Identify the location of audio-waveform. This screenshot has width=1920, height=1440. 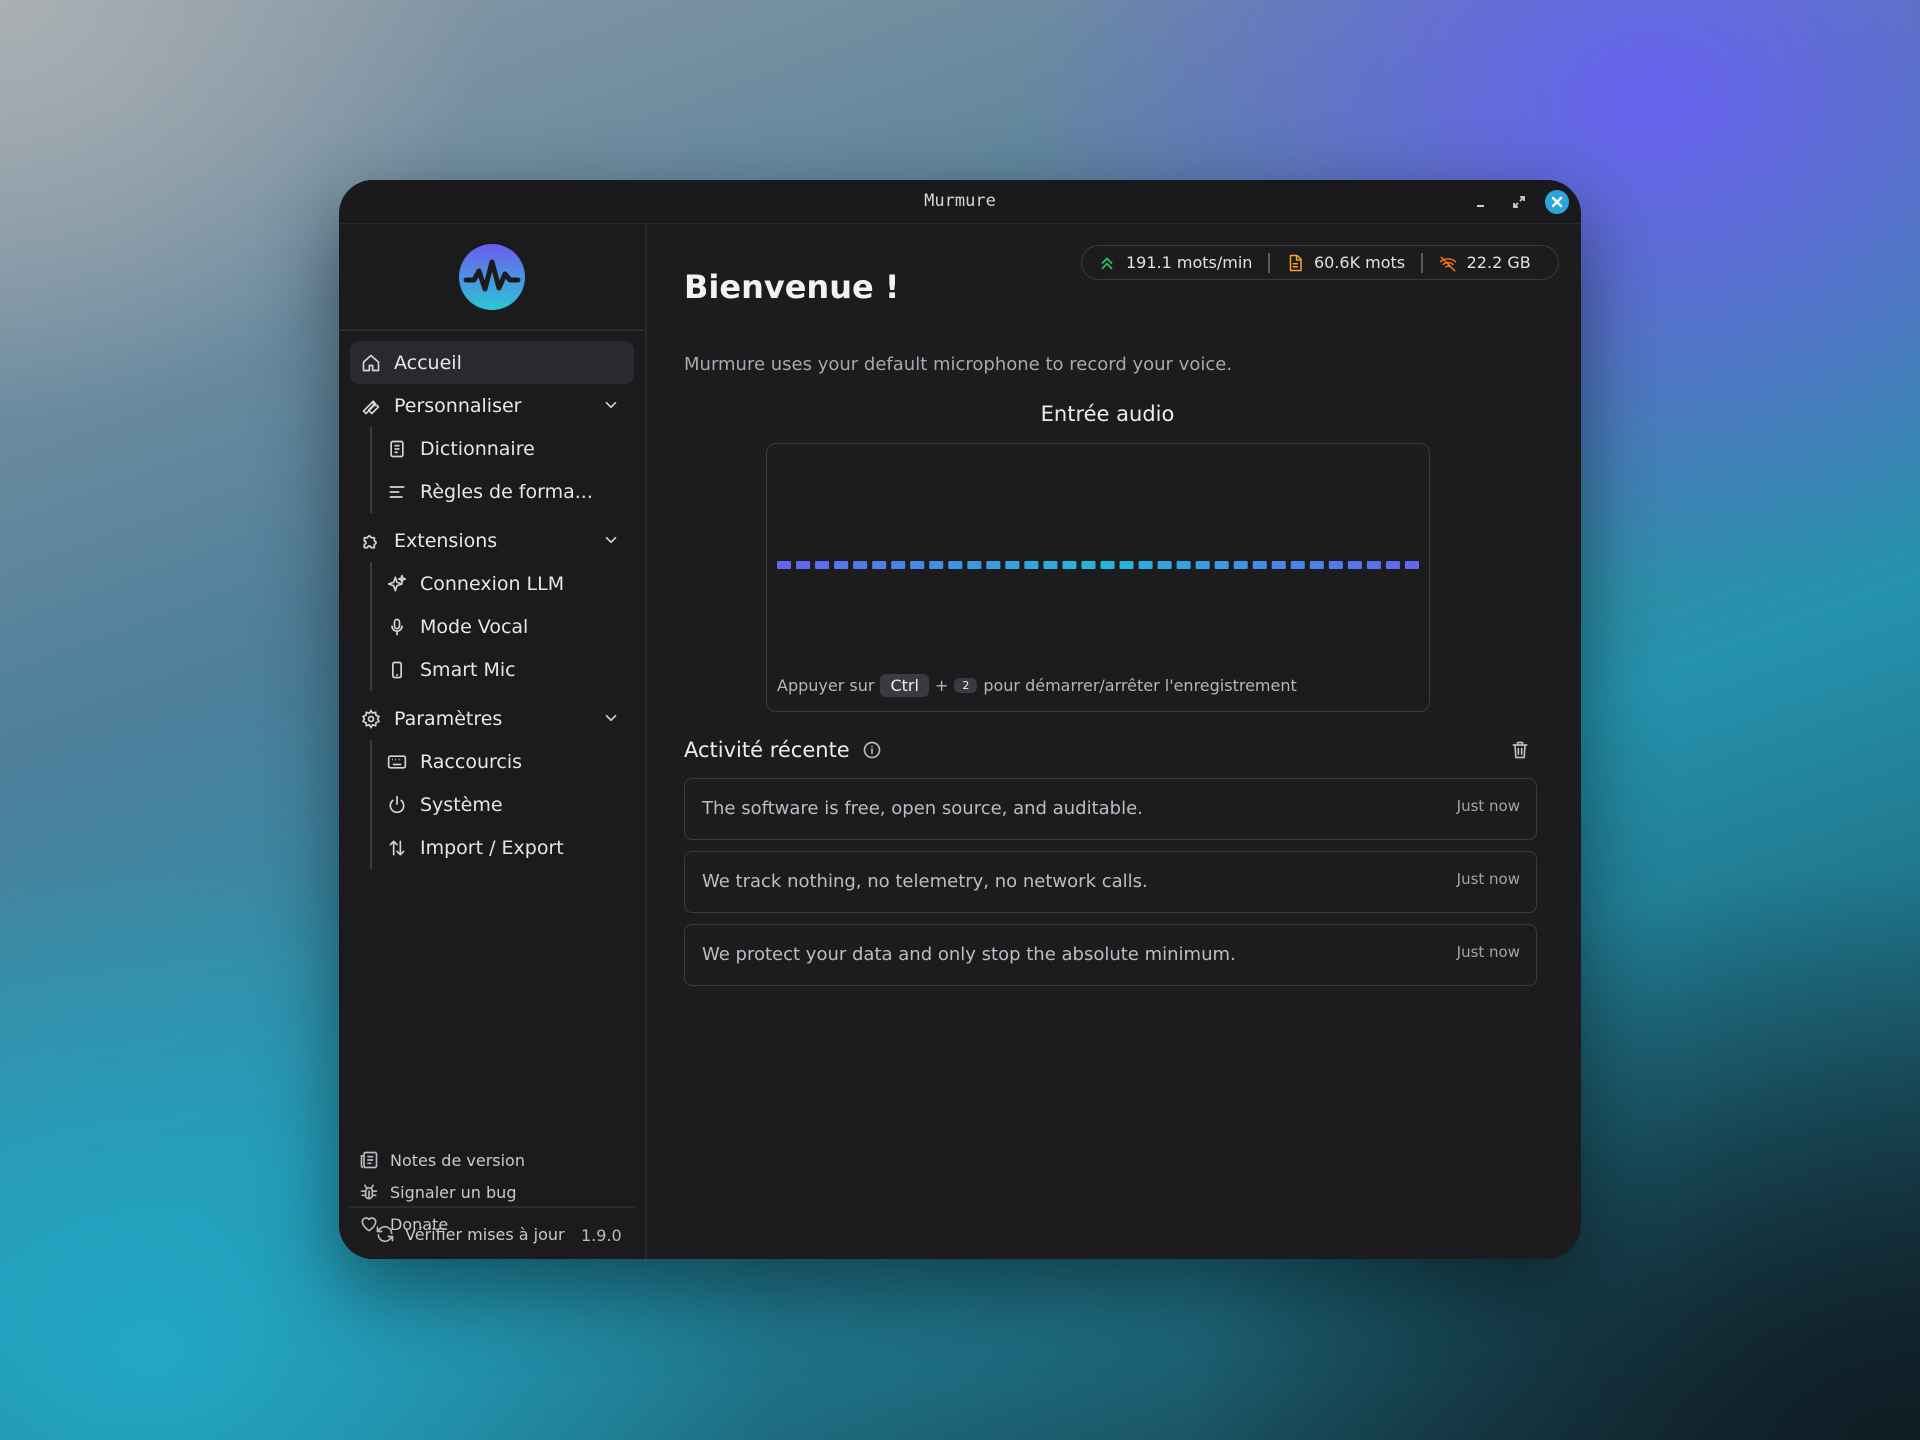
(1098, 565).